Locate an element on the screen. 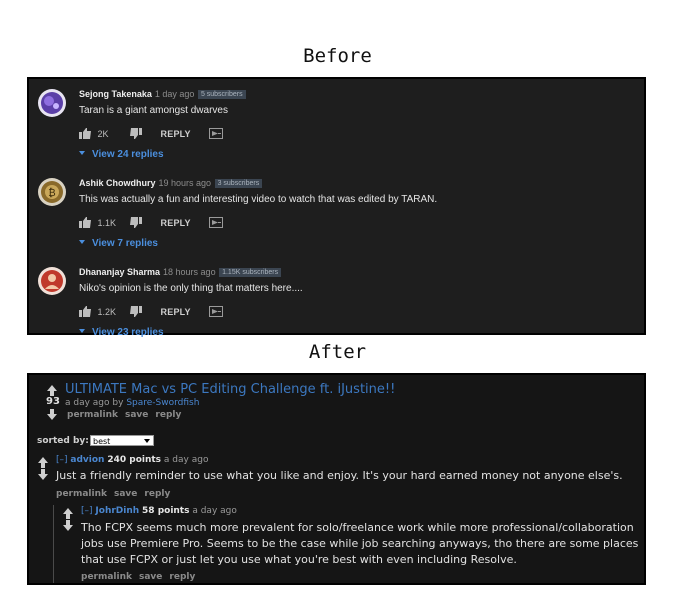  view-replies-link: View 23 replies is located at coordinates (356, 332).